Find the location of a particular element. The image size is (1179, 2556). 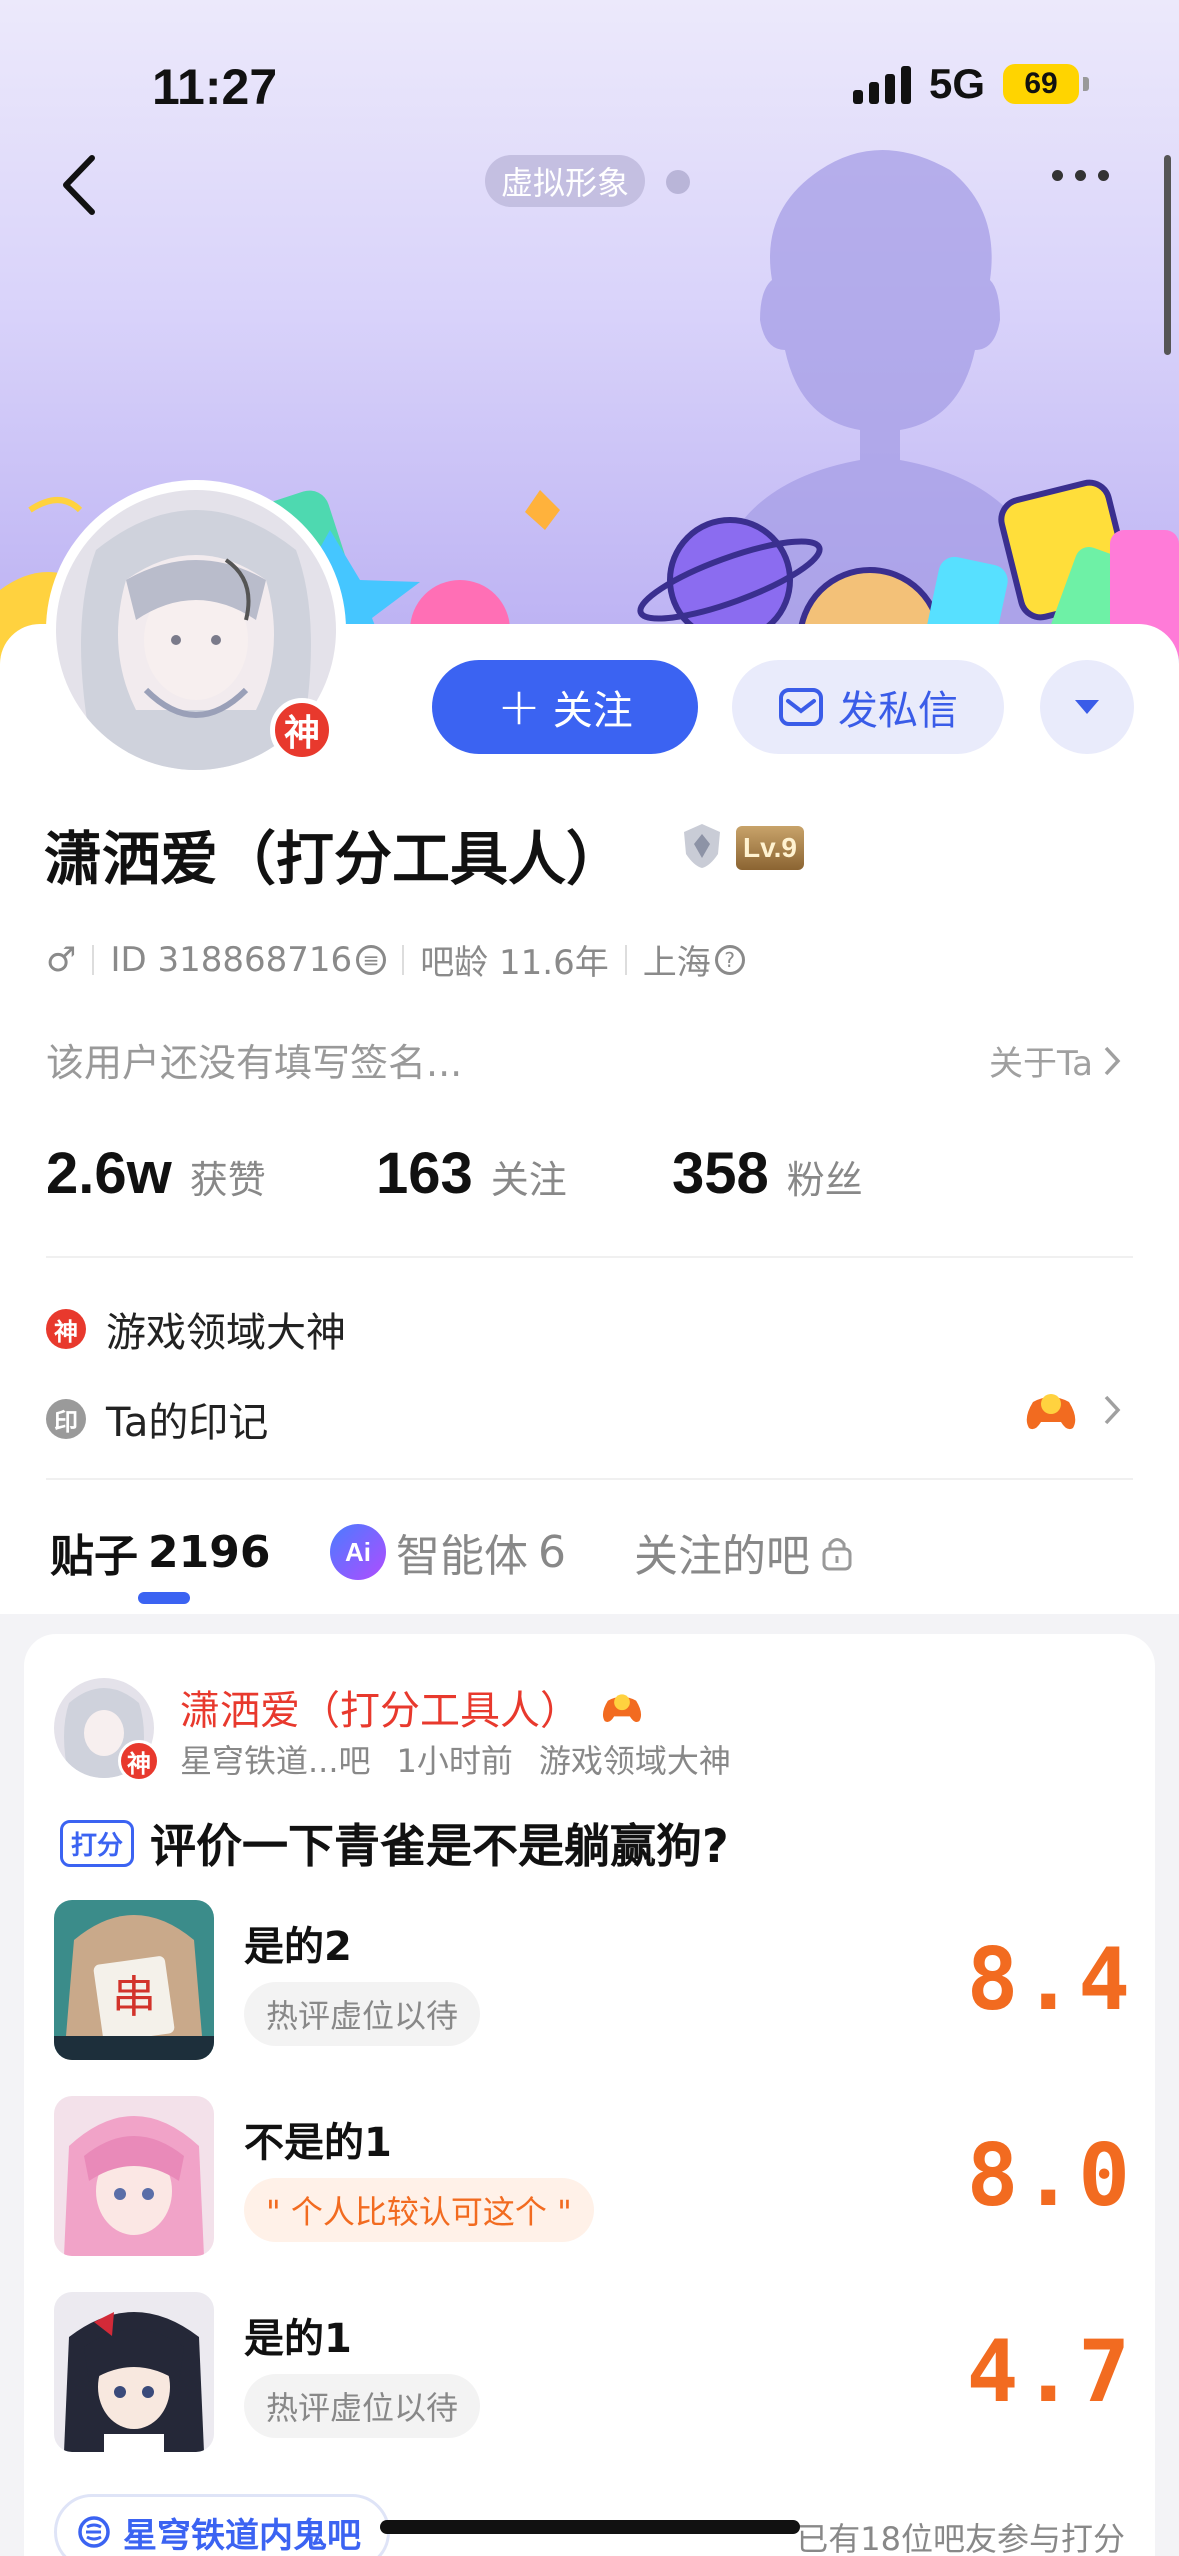

caret-down-icon is located at coordinates (1087, 707).